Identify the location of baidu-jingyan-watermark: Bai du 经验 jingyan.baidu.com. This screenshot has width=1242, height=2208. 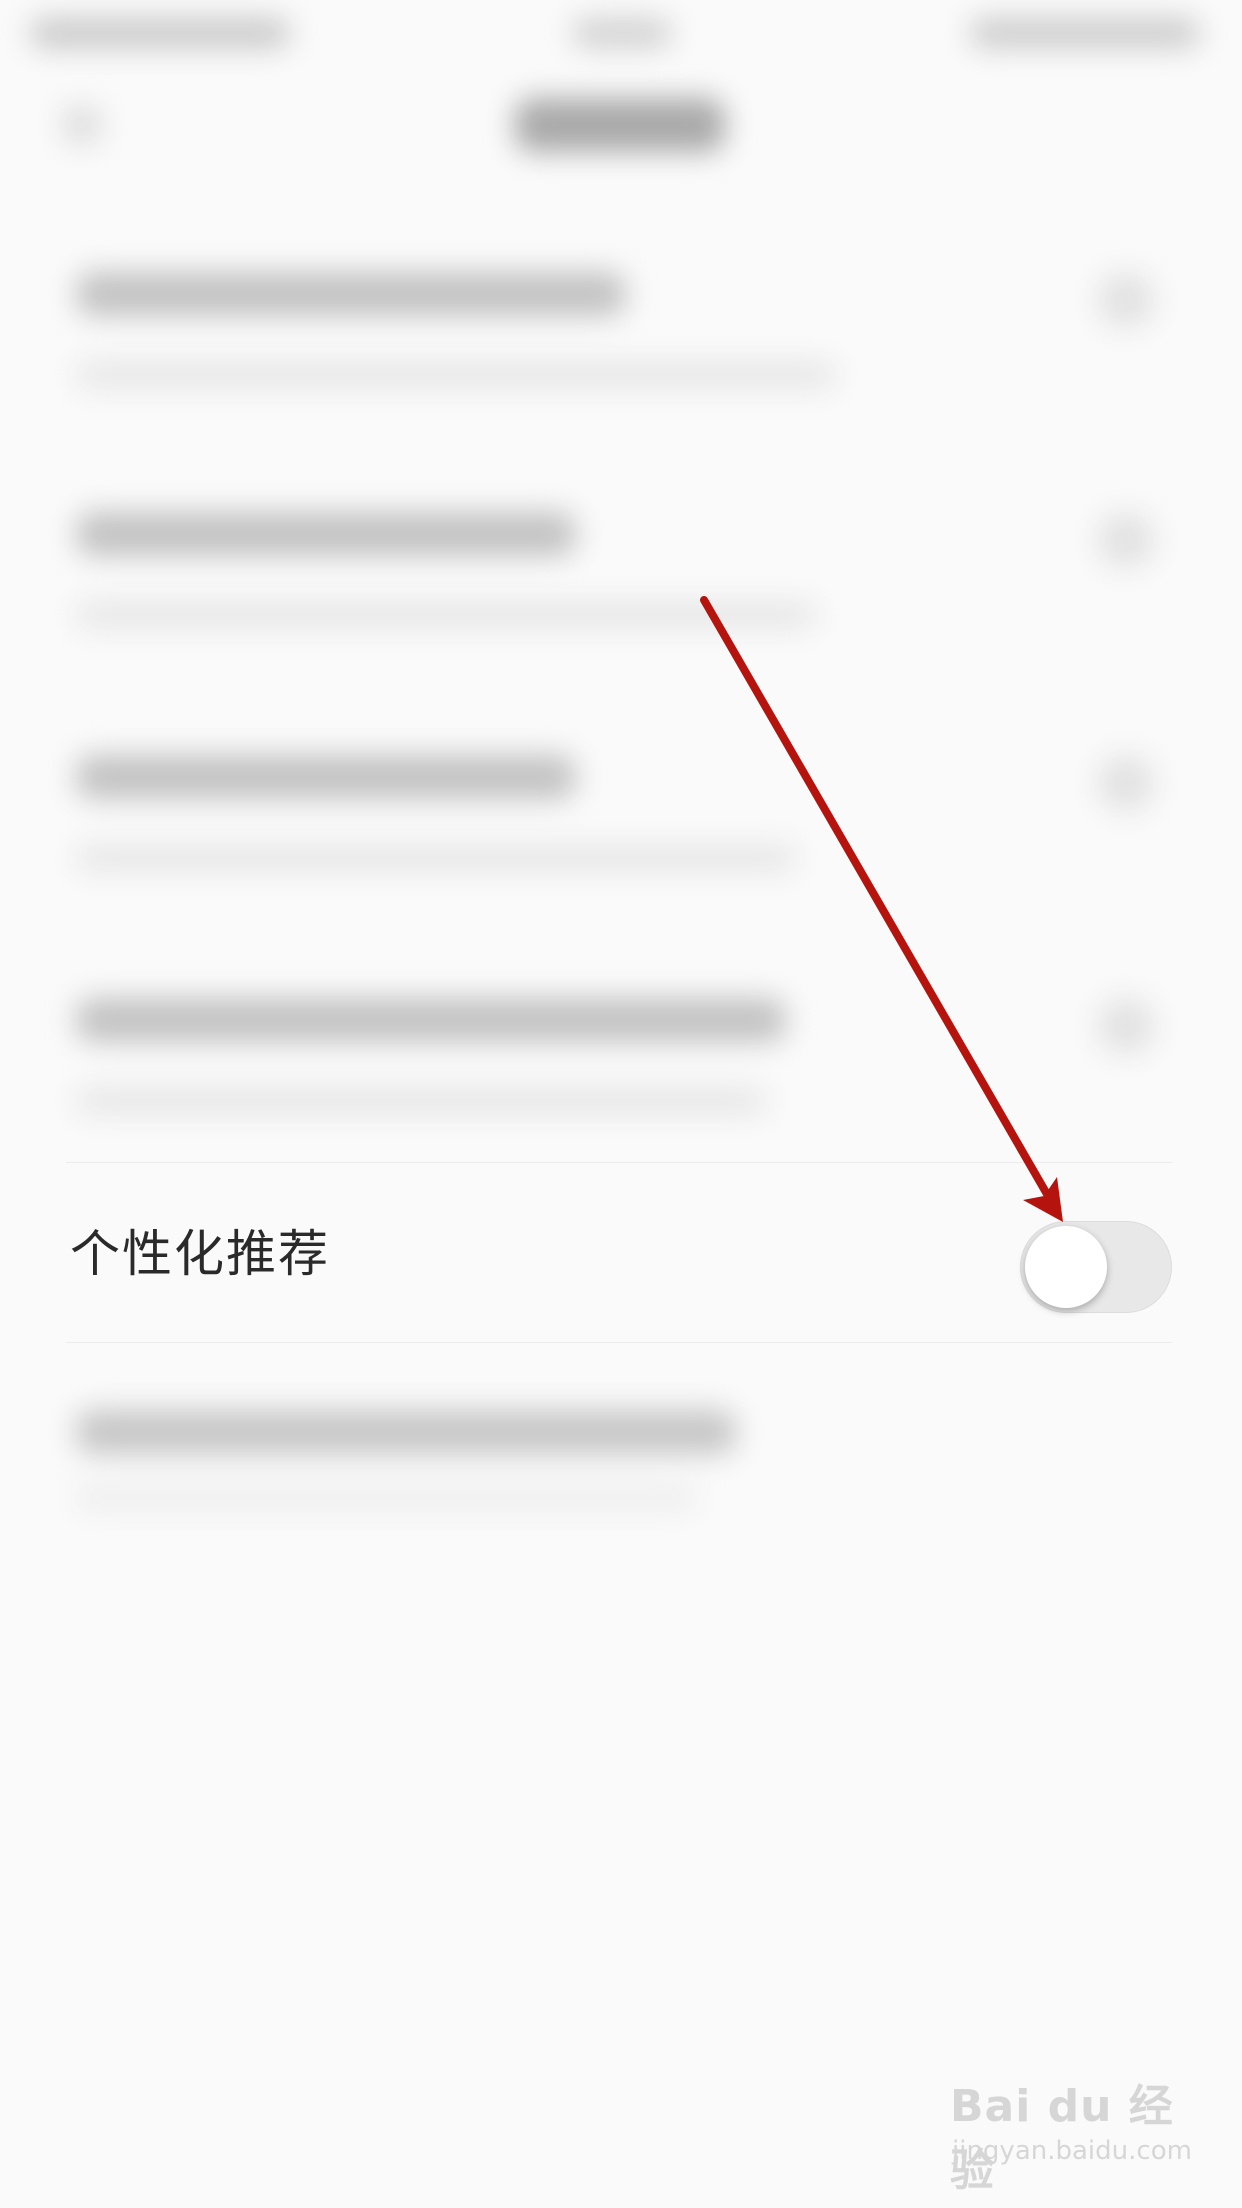
(1080, 2133).